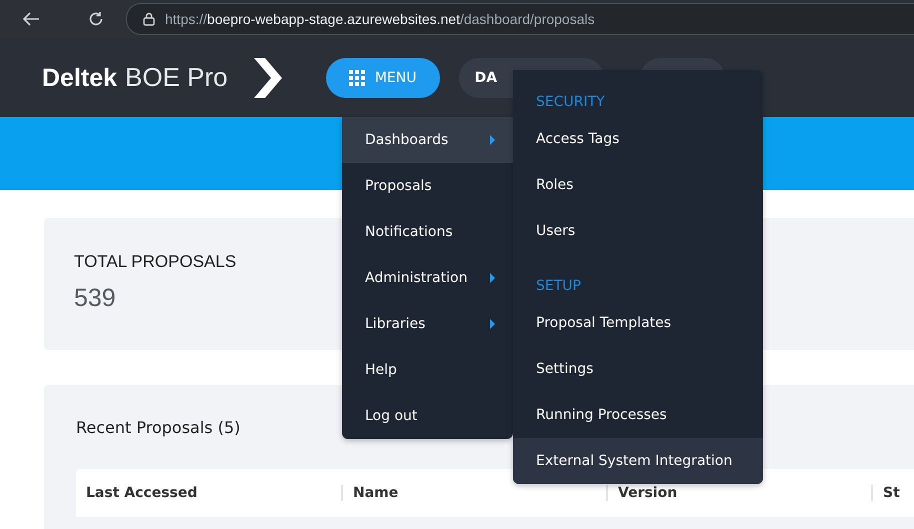  What do you see at coordinates (427, 140) in the screenshot?
I see `menu-item: Dashboards` at bounding box center [427, 140].